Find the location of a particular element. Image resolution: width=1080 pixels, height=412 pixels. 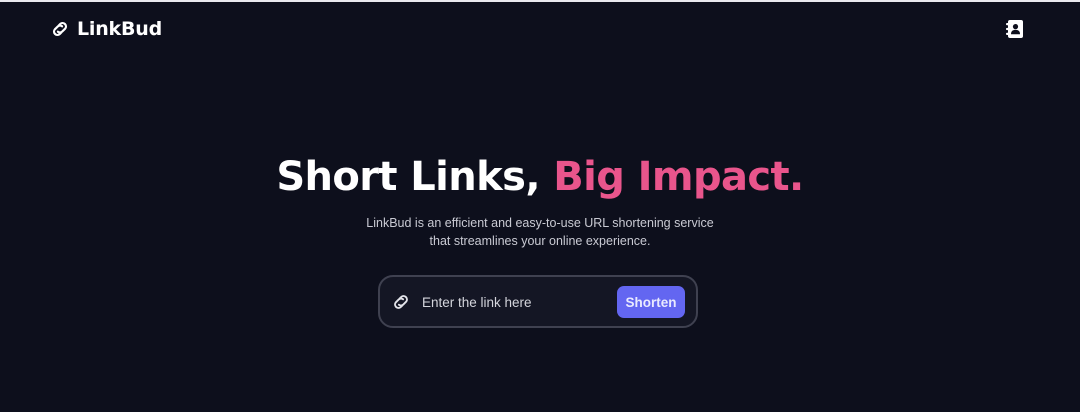

contacts-button is located at coordinates (1015, 31).